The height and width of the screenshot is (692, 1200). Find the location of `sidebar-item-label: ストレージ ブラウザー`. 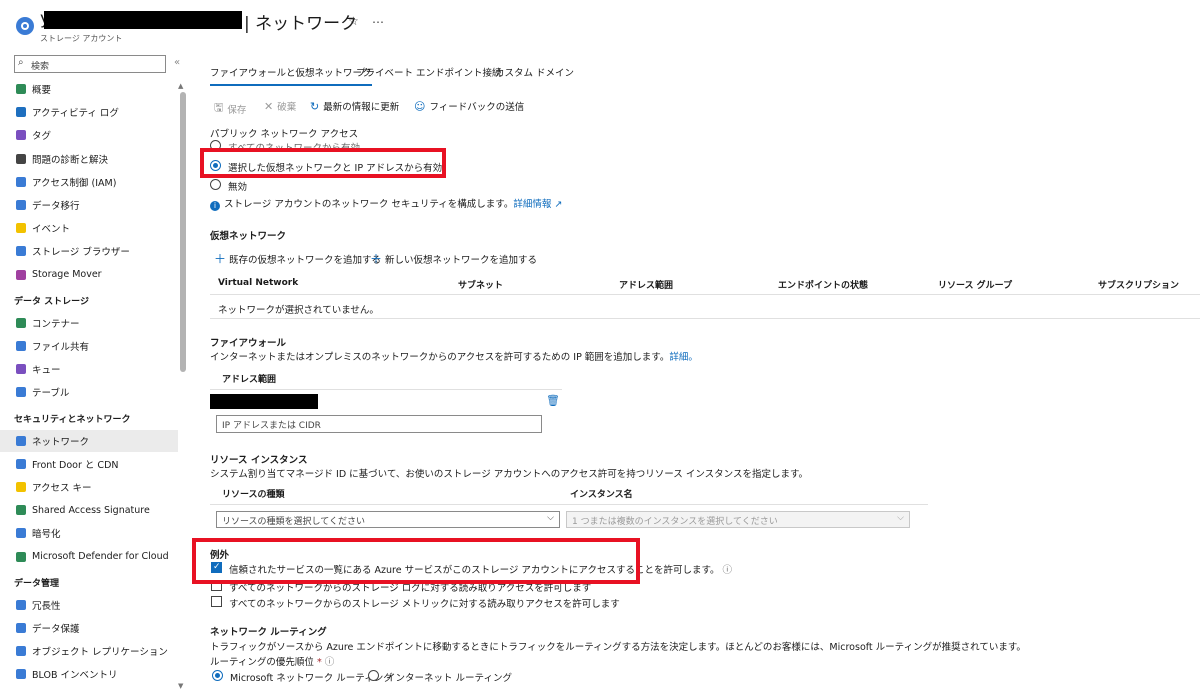

sidebar-item-label: ストレージ ブラウザー is located at coordinates (81, 253).